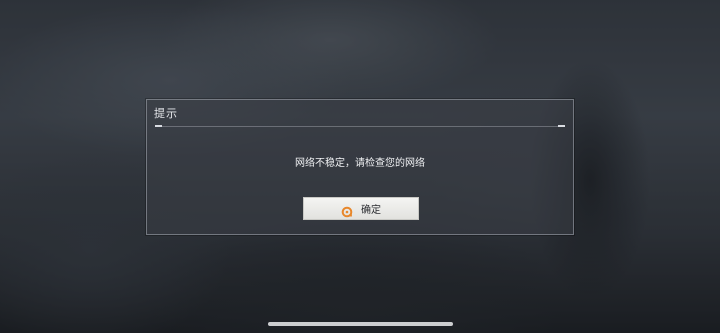 The image size is (720, 333). Describe the element at coordinates (158, 126) in the screenshot. I see `divider-cap-left` at that location.